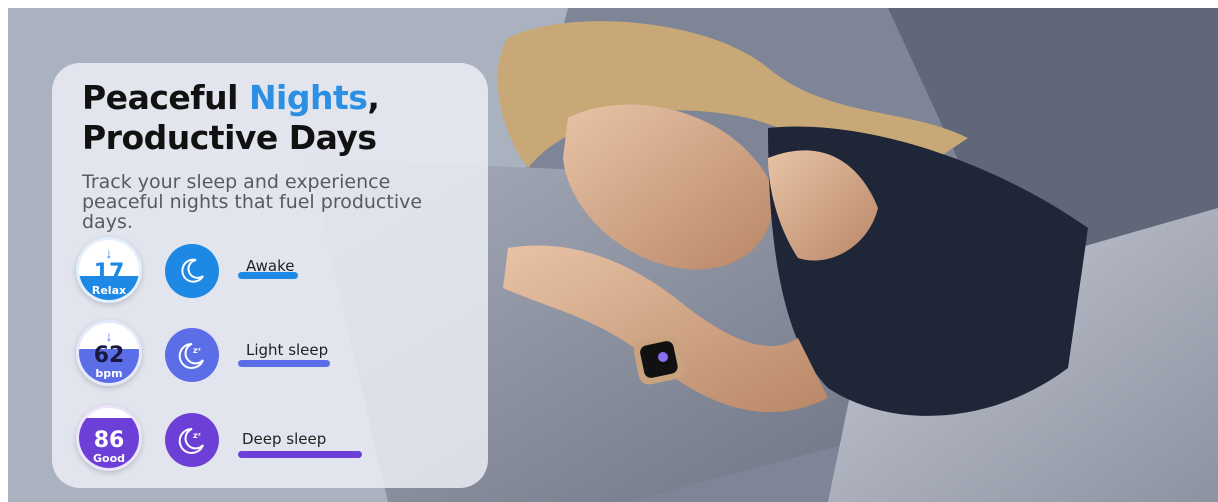 The image size is (1218, 502). I want to click on quality-gauge: ↑ 86 Good, so click(109, 438).